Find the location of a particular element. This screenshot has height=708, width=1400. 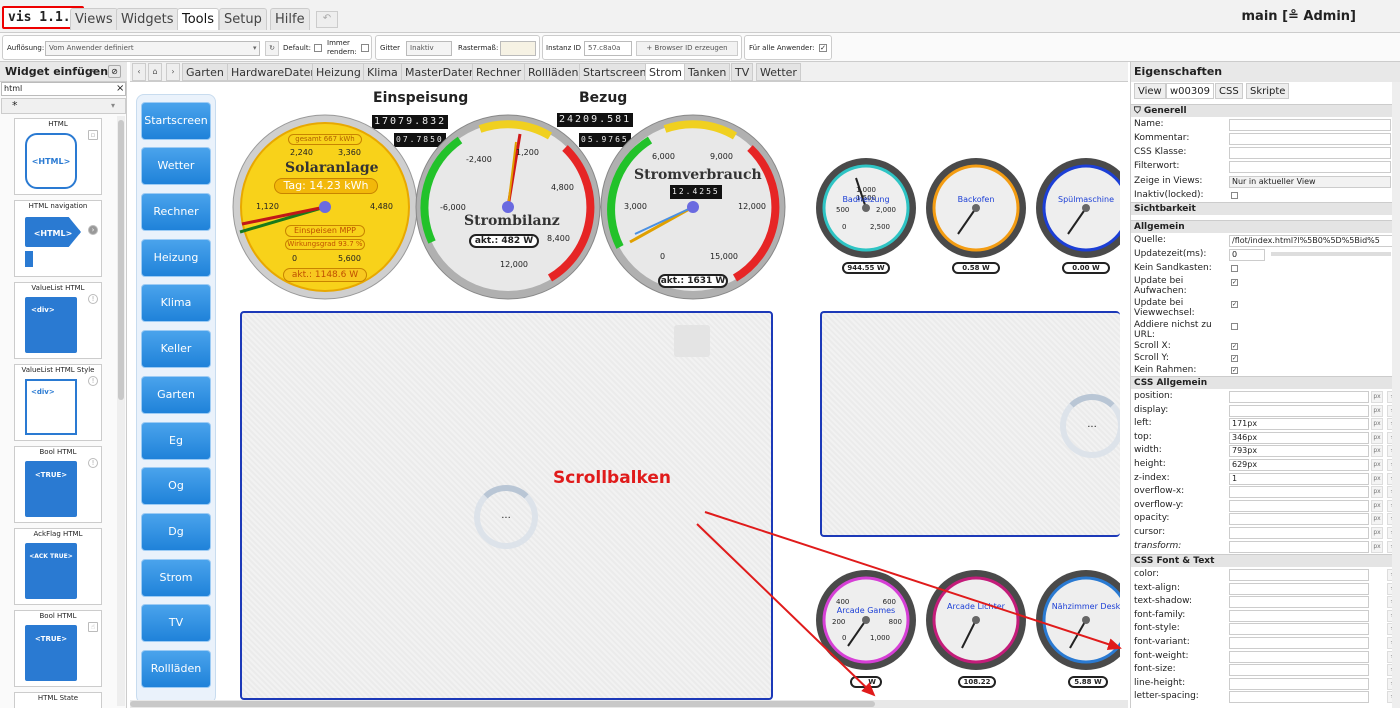

update-slider is located at coordinates (1331, 254).